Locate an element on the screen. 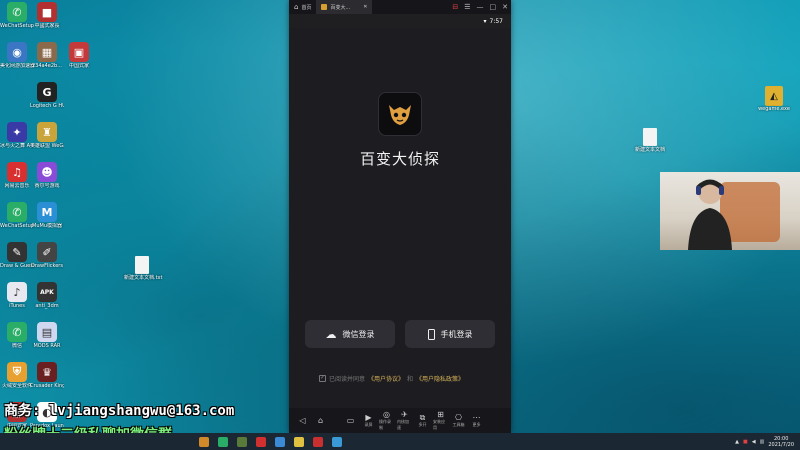 This screenshot has width=800, height=450. desktop-icon: ✦冰与火之舞 A Dance of Fire is located at coordinates (17, 135).